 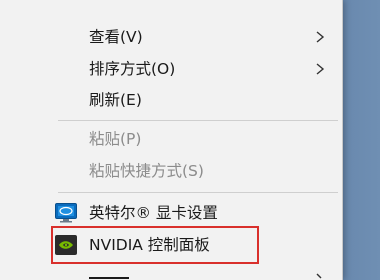 What do you see at coordinates (171, 37) in the screenshot?
I see `menu-item-view: 查看(V)` at bounding box center [171, 37].